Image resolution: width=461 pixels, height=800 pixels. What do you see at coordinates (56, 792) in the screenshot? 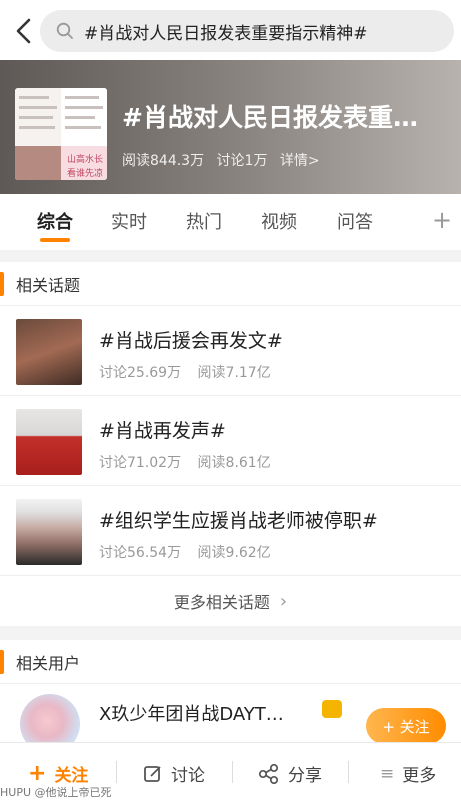
I see `watermark: HUPU @他说上帝已死` at bounding box center [56, 792].